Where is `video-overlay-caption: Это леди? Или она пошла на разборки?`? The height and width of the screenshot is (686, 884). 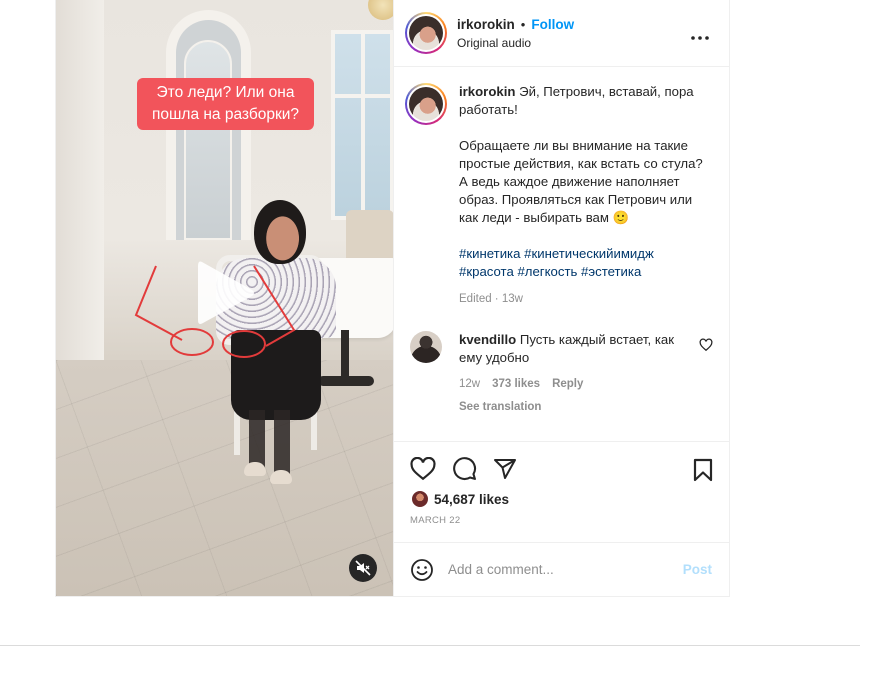
video-overlay-caption: Это леди? Или она пошла на разборки? is located at coordinates (225, 104).